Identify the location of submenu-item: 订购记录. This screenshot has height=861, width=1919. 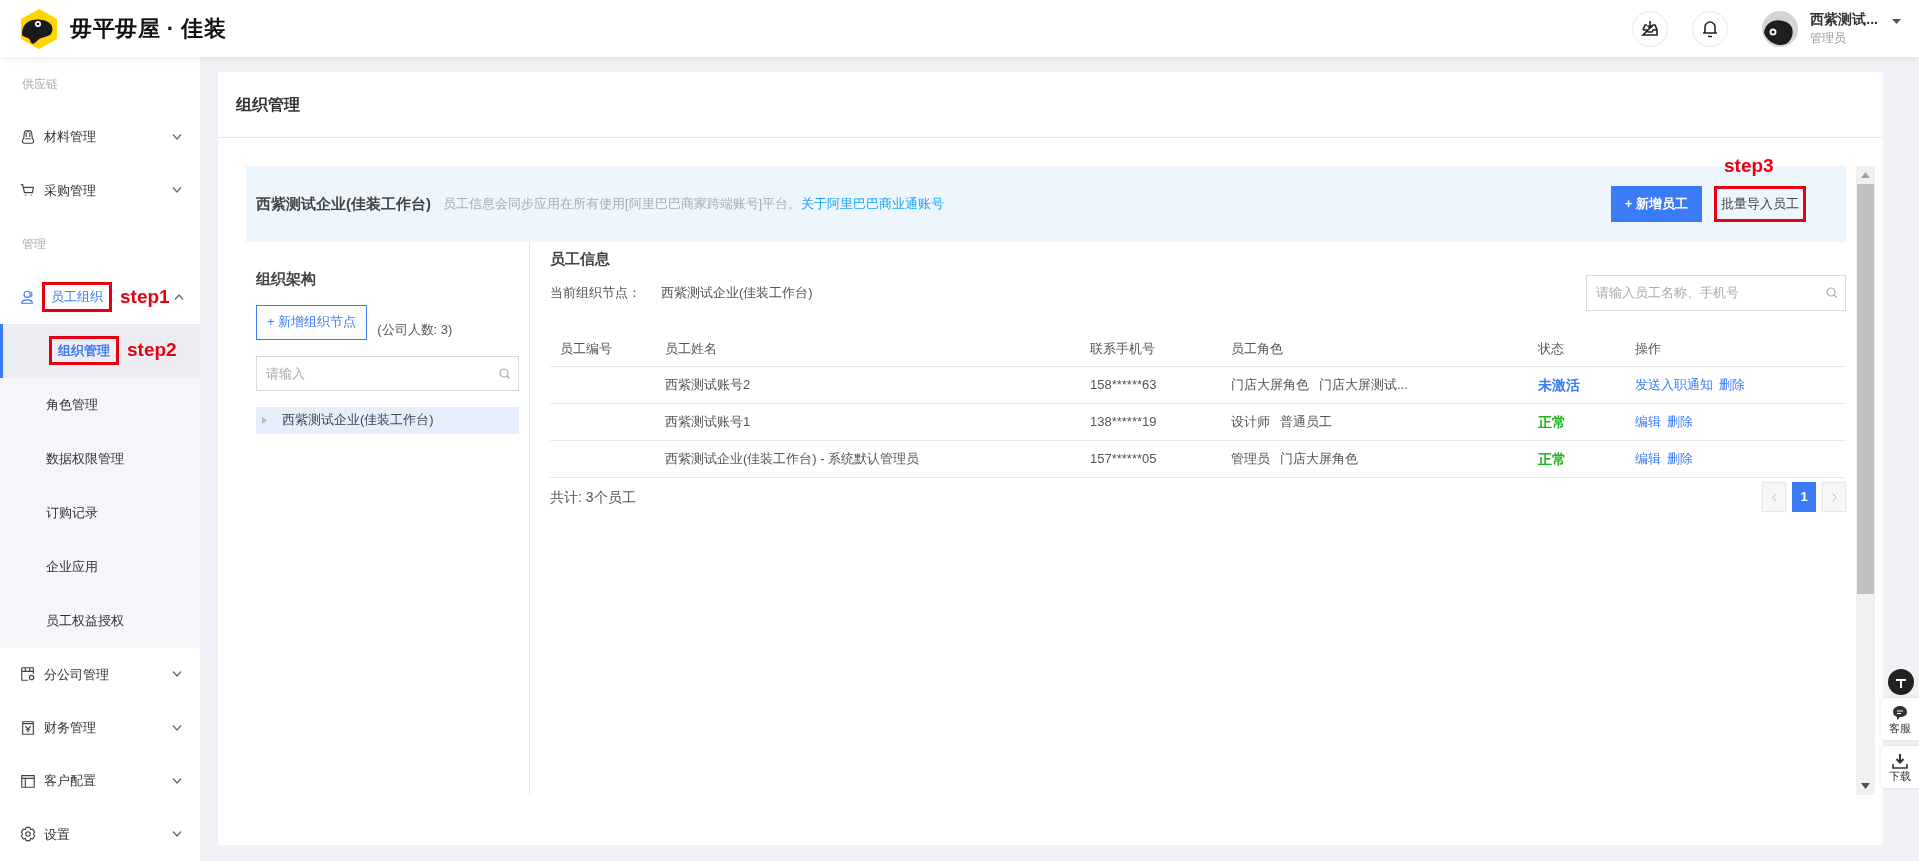
(72, 512).